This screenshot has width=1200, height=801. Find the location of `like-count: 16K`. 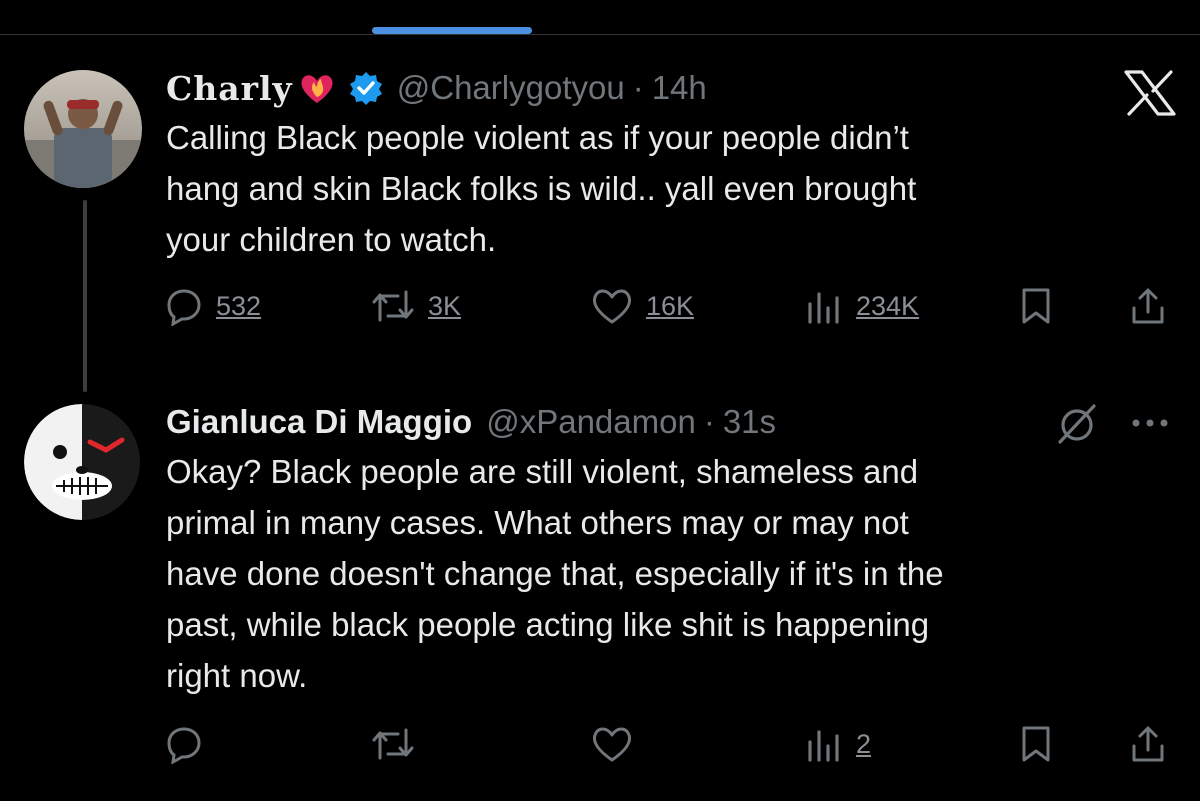

like-count: 16K is located at coordinates (670, 305).